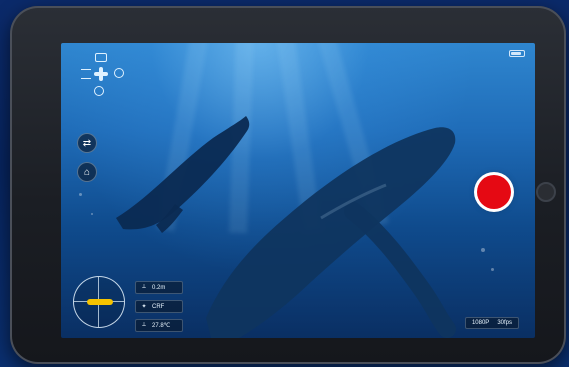 The height and width of the screenshot is (367, 569). Describe the element at coordinates (504, 323) in the screenshot. I see `fps-label: 30fps` at that location.